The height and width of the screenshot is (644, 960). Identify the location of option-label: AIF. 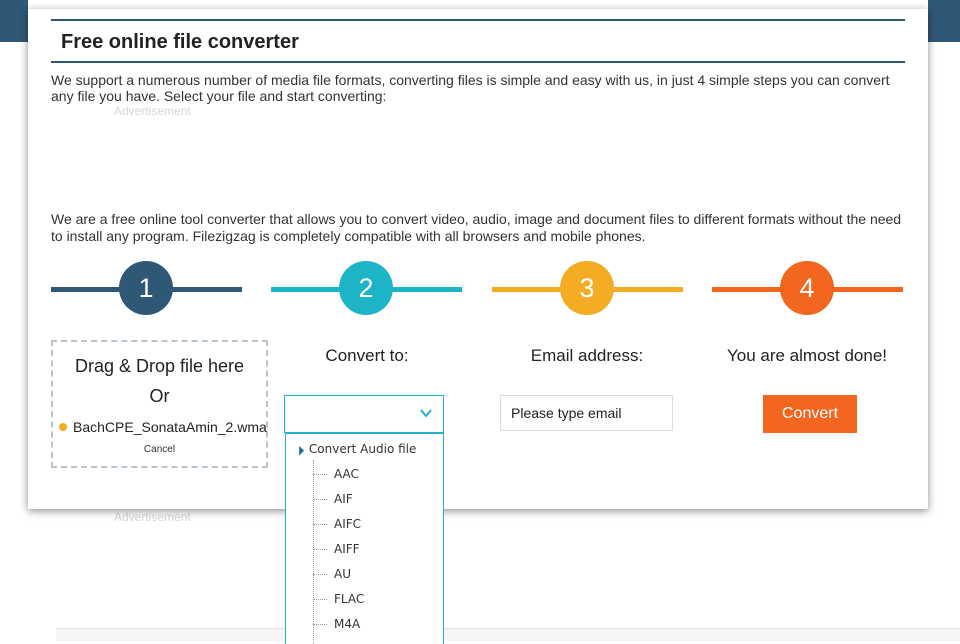
(343, 499).